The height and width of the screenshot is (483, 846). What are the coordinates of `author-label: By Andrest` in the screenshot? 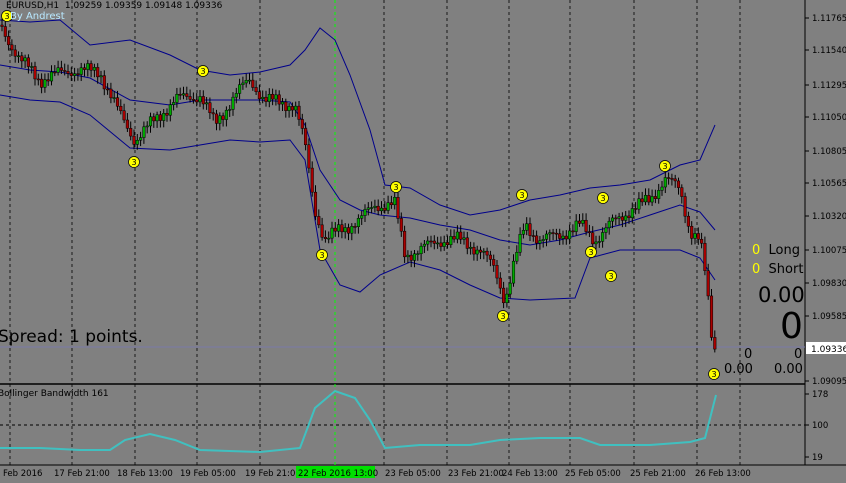 It's located at (37, 16).